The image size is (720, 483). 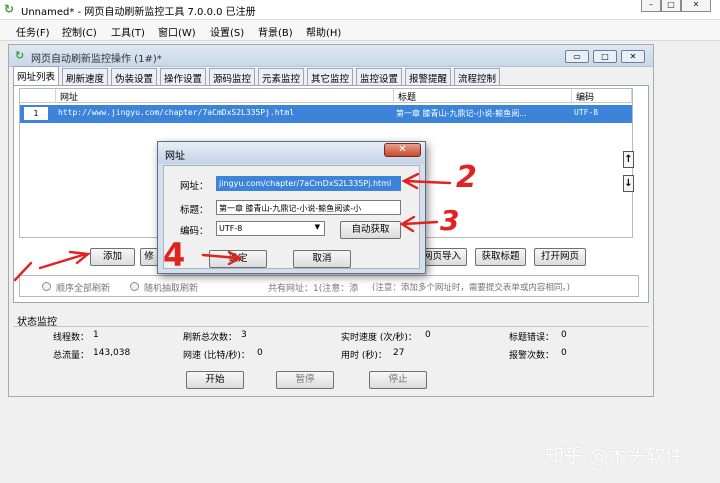 What do you see at coordinates (466, 177) in the screenshot?
I see `annotation-2: 2` at bounding box center [466, 177].